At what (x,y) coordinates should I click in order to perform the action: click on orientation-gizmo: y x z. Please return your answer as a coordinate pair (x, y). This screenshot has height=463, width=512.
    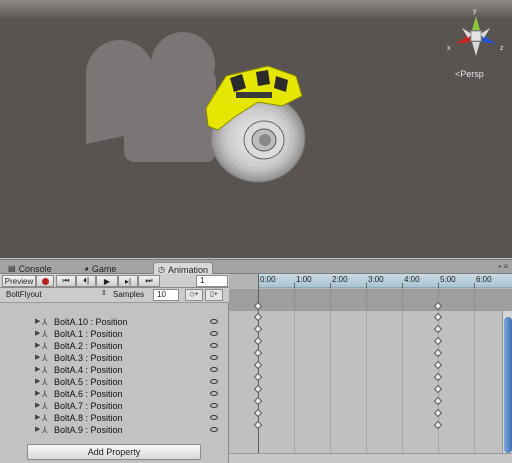
    Looking at the image, I should click on (476, 36).